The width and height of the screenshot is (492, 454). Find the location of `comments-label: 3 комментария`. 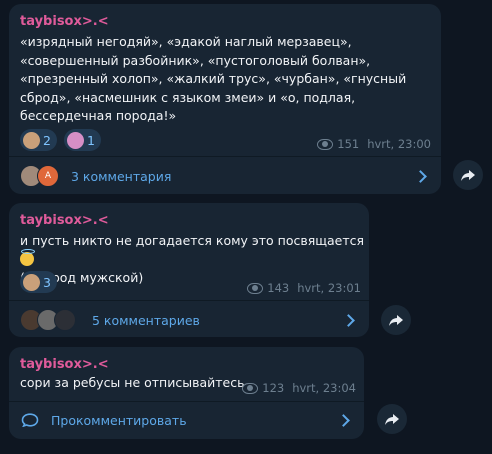

comments-label: 3 комментария is located at coordinates (121, 176).